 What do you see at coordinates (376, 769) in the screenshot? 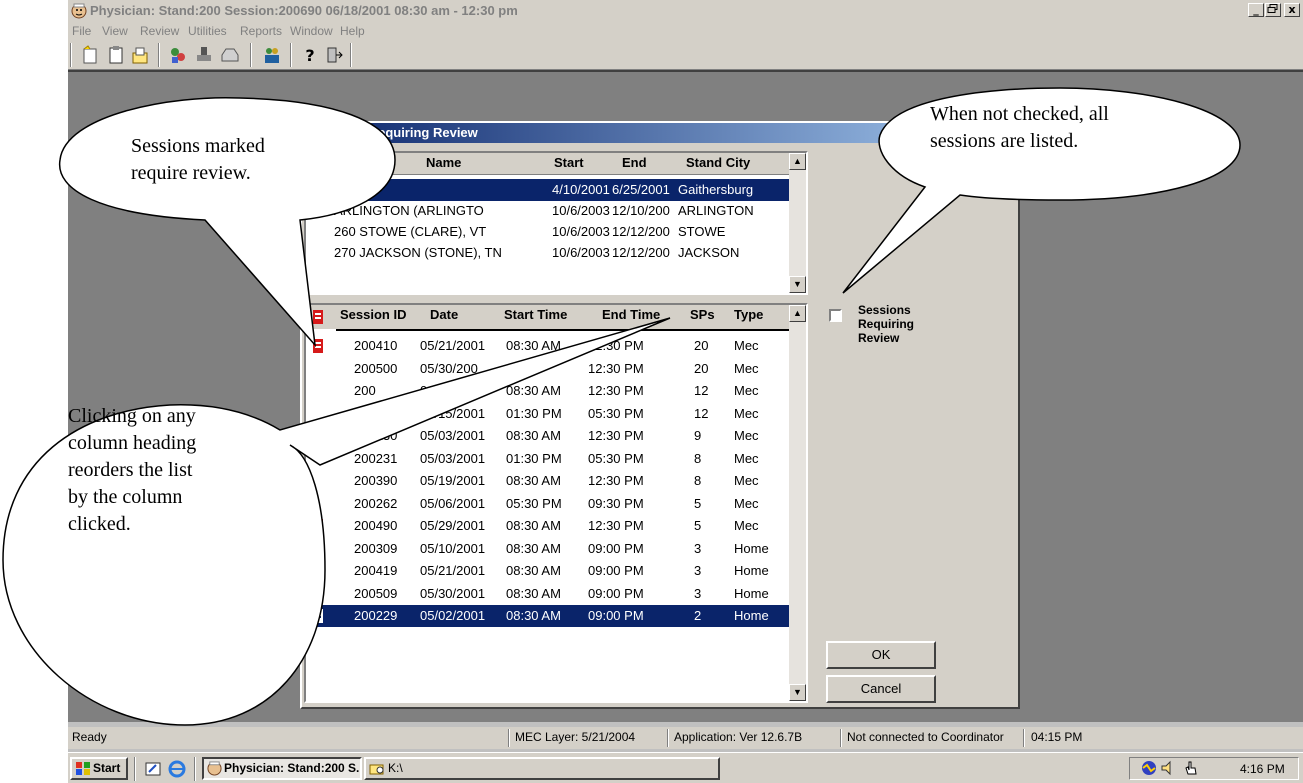
I see `folder-search-icon` at bounding box center [376, 769].